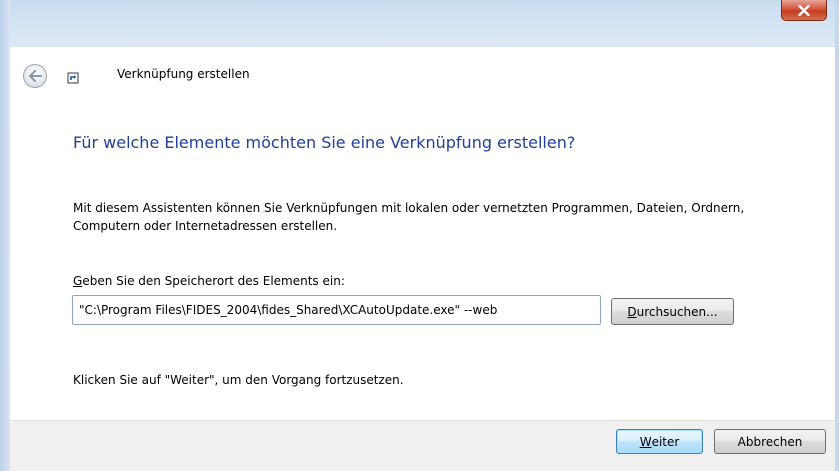 The width and height of the screenshot is (839, 471). I want to click on close-button, so click(804, 10).